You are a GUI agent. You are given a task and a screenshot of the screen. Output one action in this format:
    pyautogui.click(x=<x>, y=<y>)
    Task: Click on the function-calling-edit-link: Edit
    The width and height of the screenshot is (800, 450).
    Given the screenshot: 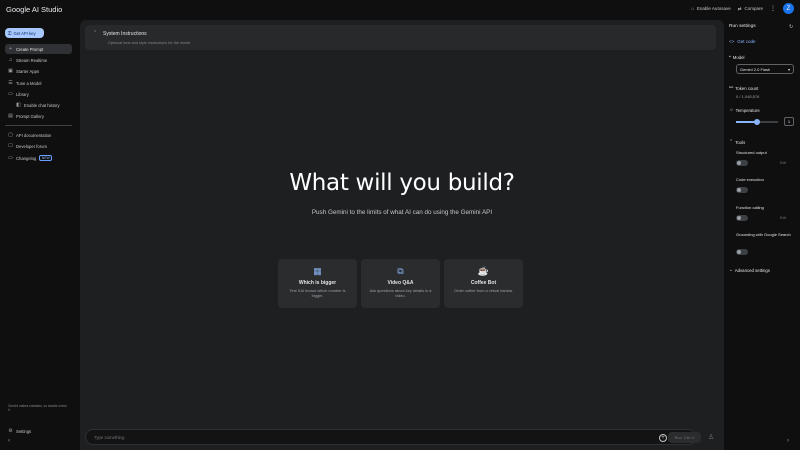 What is the action you would take?
    pyautogui.click(x=783, y=218)
    